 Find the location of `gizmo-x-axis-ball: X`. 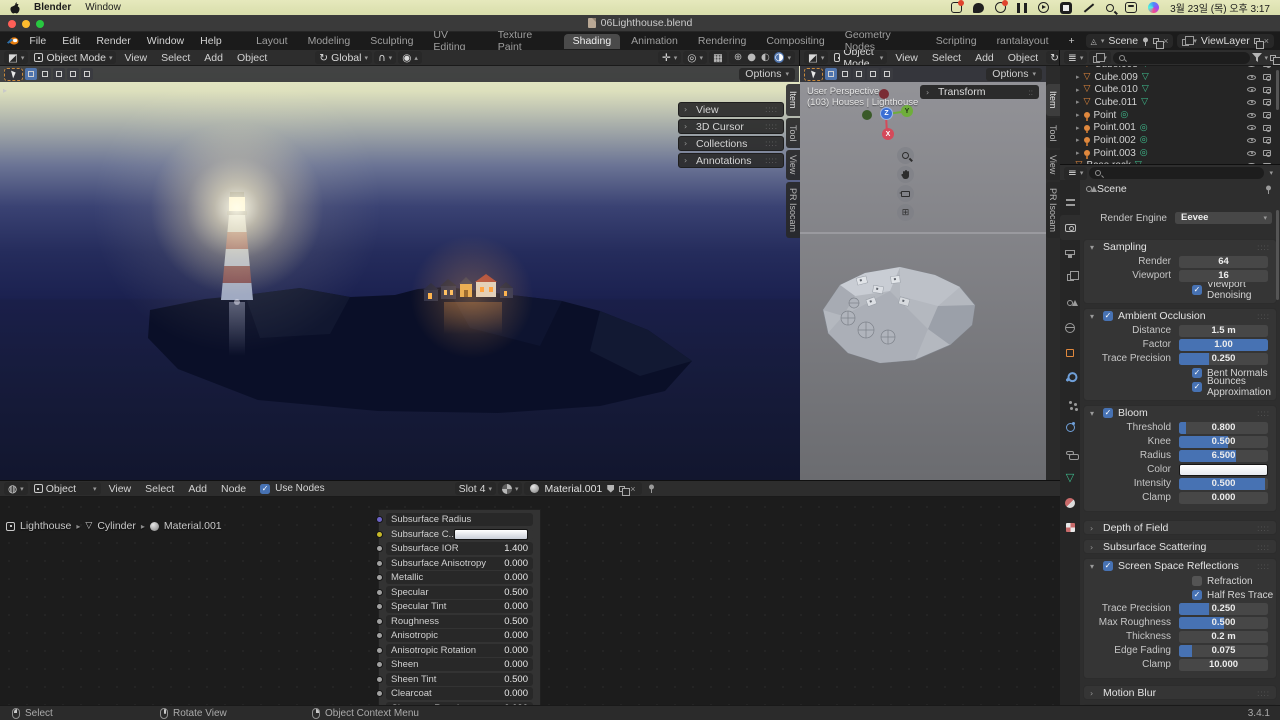

gizmo-x-axis-ball: X is located at coordinates (888, 134).